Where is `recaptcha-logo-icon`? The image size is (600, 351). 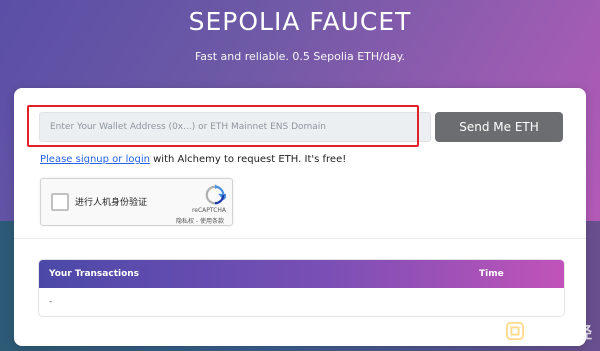 recaptcha-logo-icon is located at coordinates (215, 194).